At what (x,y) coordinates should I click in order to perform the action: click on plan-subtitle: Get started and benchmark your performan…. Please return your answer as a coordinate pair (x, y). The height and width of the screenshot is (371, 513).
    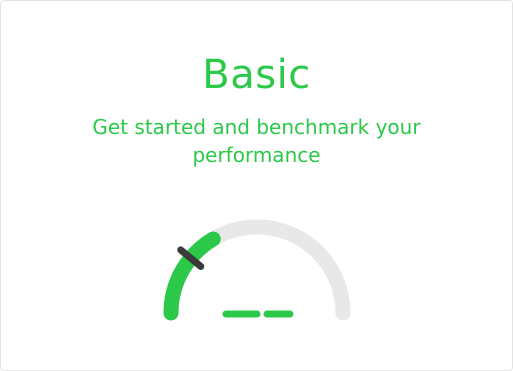
    Looking at the image, I should click on (256, 141).